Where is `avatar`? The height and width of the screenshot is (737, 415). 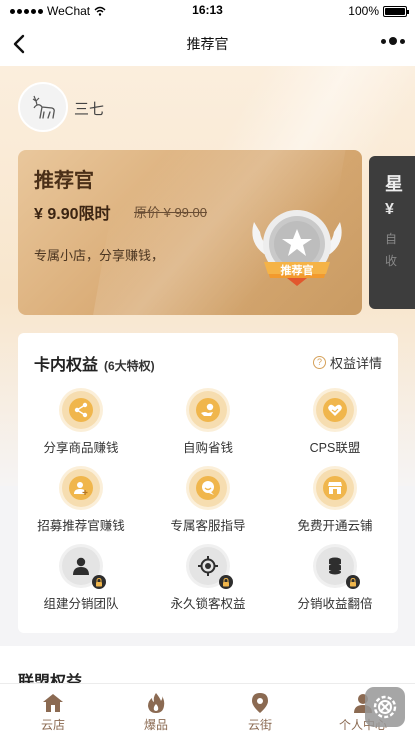
avatar is located at coordinates (43, 107).